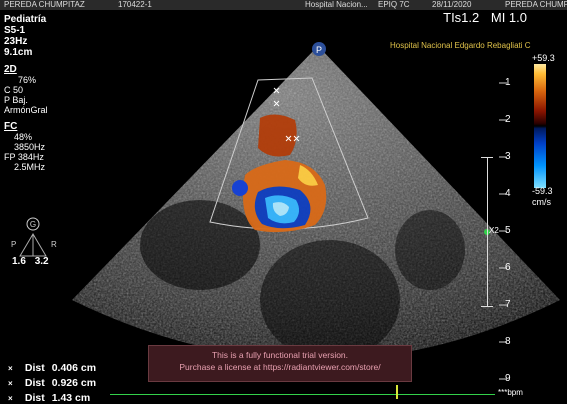 This screenshot has height=404, width=567. Describe the element at coordinates (10, 69) in the screenshot. I see `twod-header: 2D` at that location.